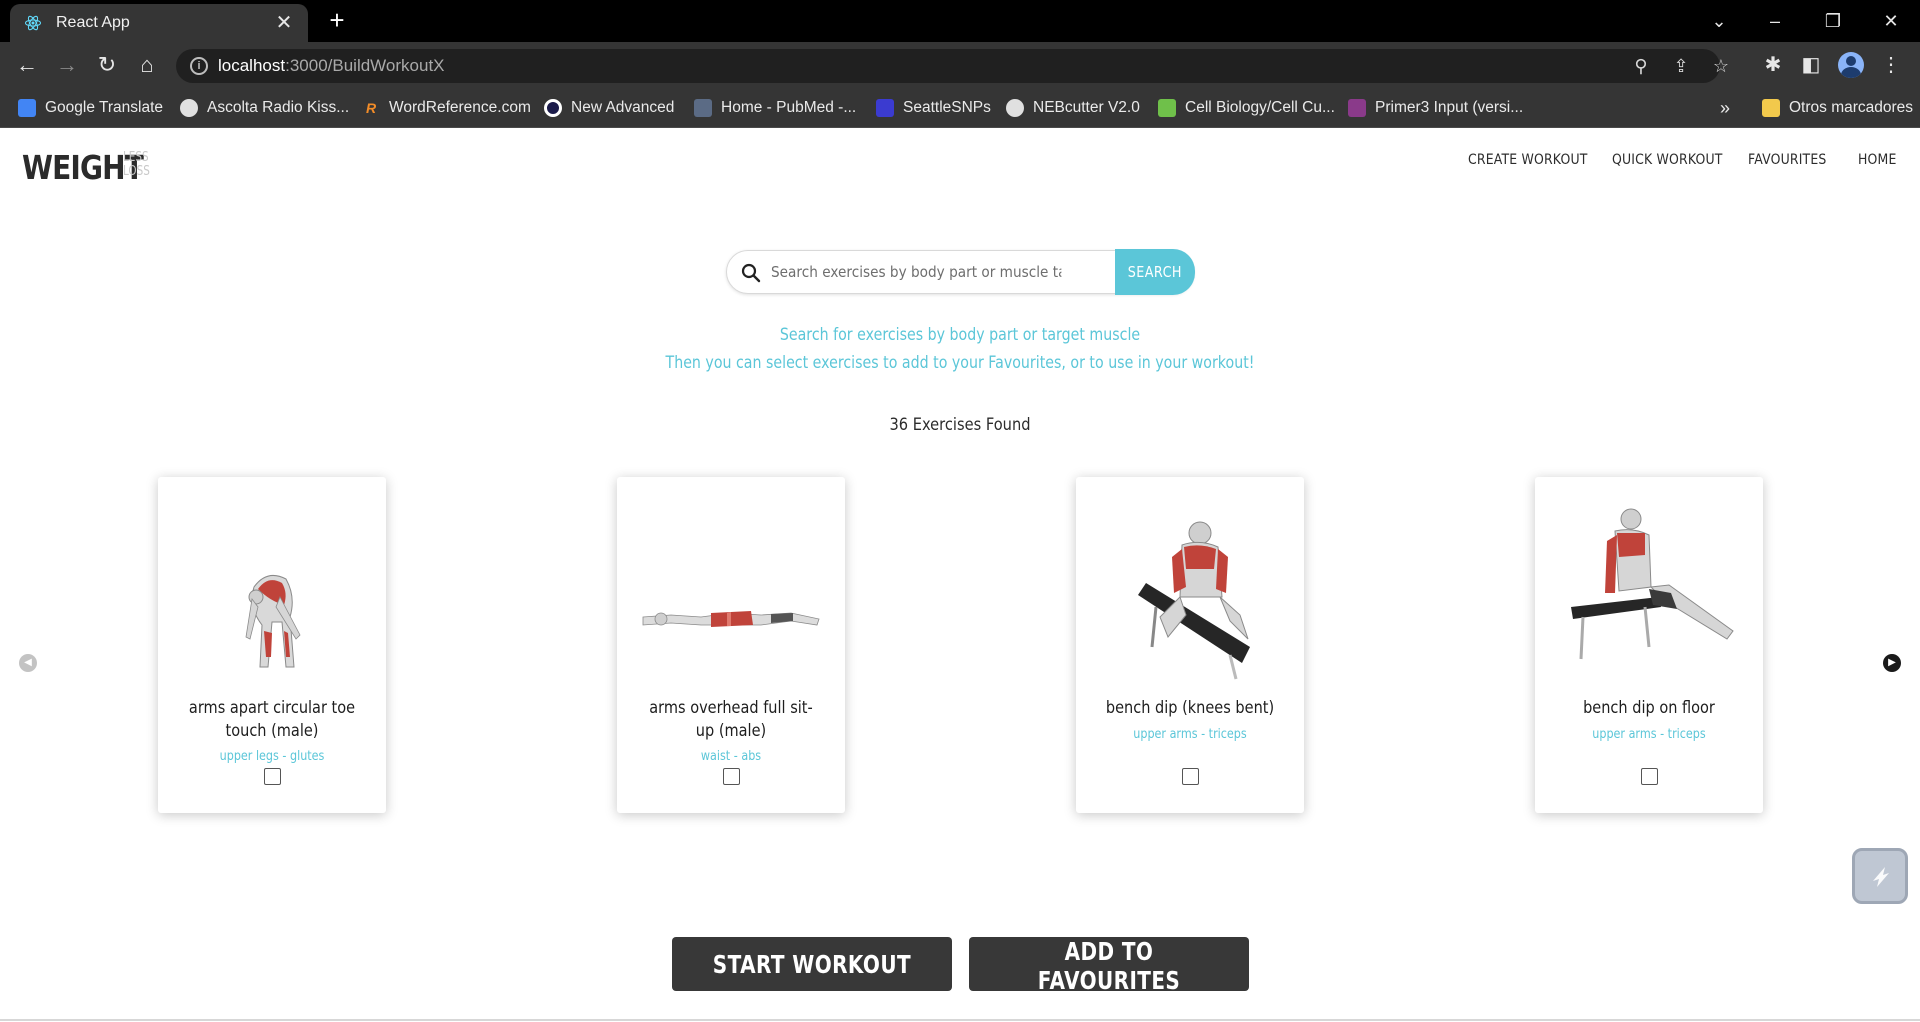 The image size is (1920, 1022). I want to click on bookmarks-overflow: », so click(1725, 108).